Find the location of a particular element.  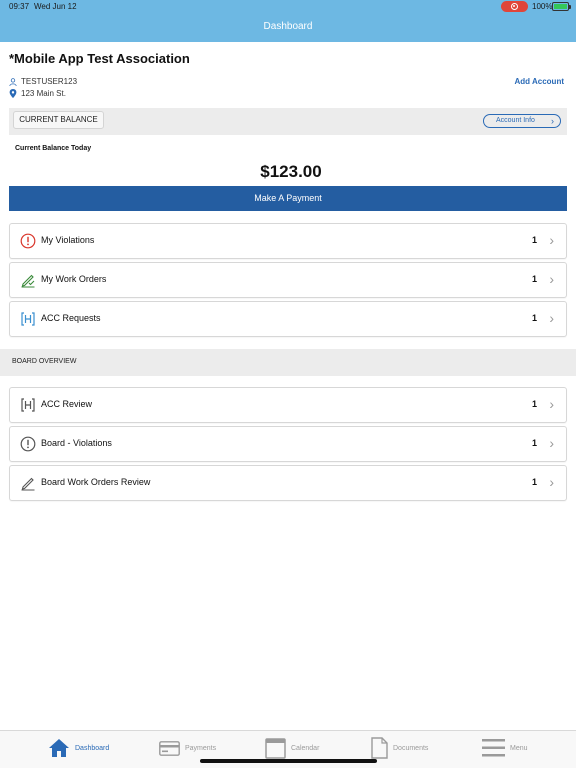

home-indicator is located at coordinates (288, 761).